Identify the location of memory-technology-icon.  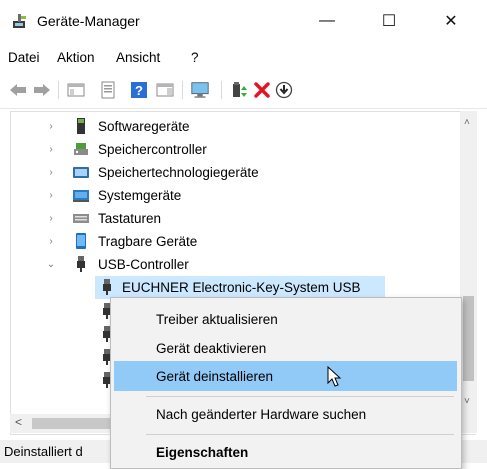
(81, 172).